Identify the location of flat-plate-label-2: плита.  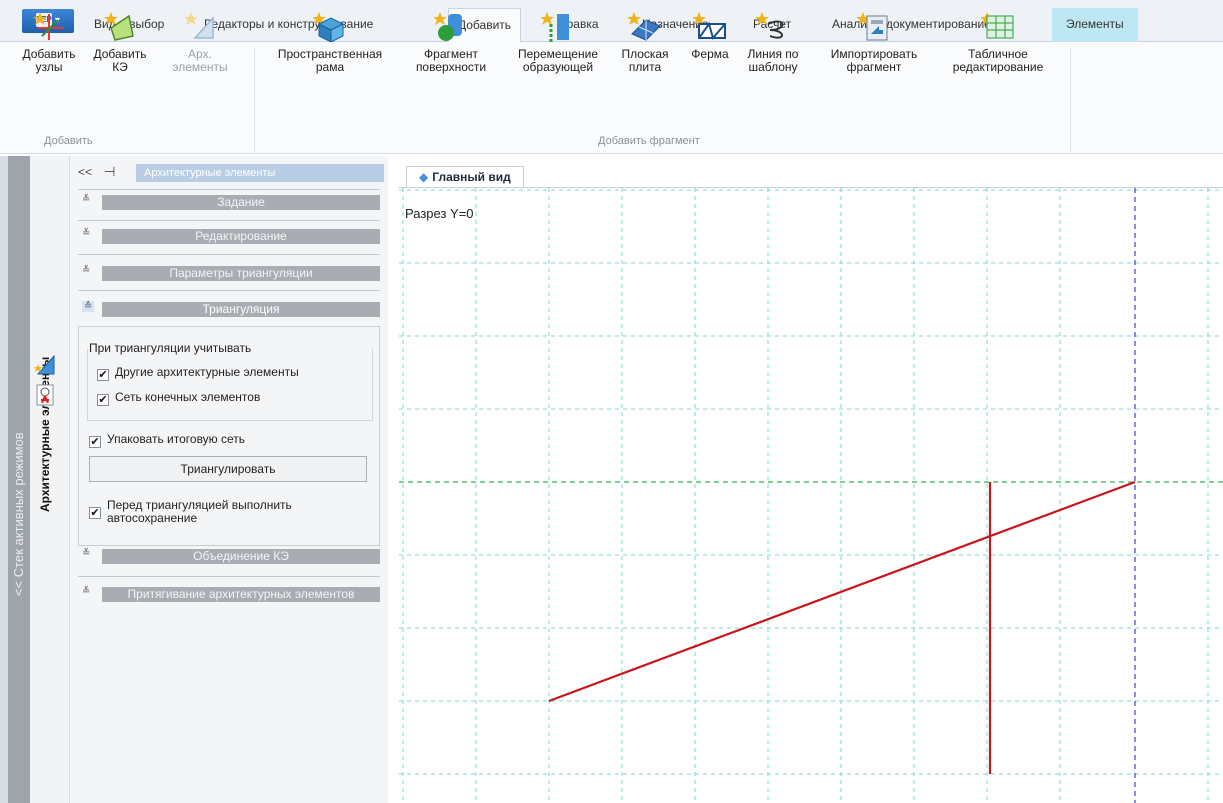
(645, 67).